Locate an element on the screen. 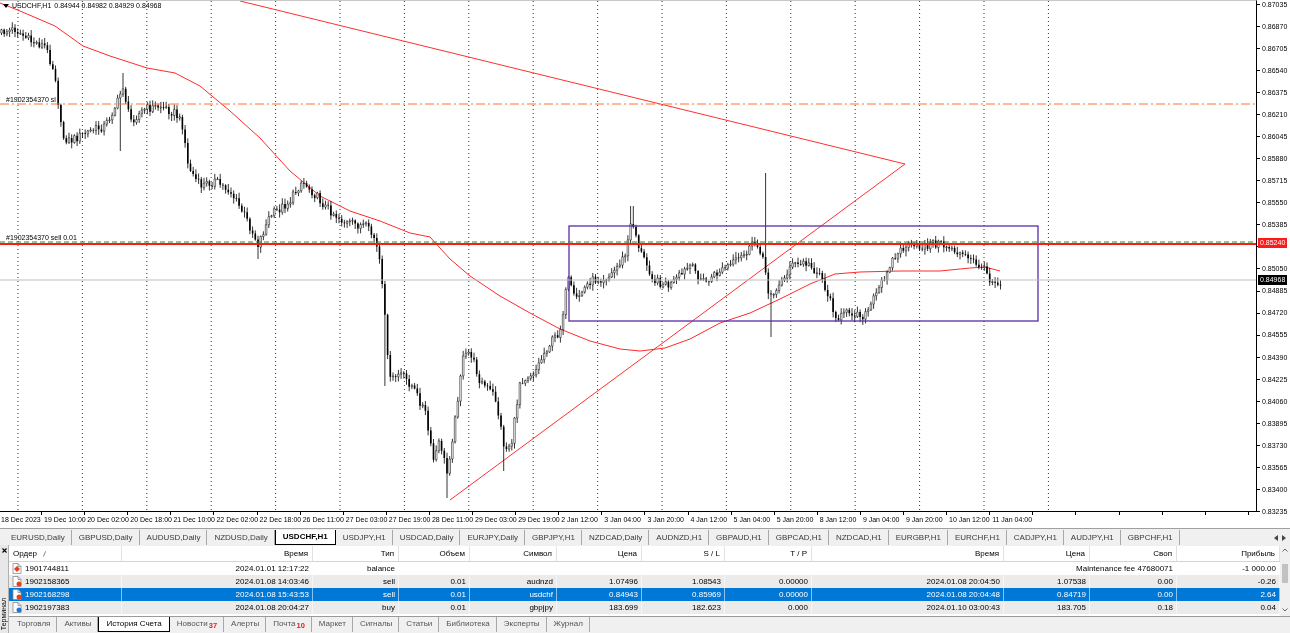 Image resolution: width=1290 pixels, height=633 pixels. chart-tab: GBPUSD,Daily is located at coordinates (105, 537).